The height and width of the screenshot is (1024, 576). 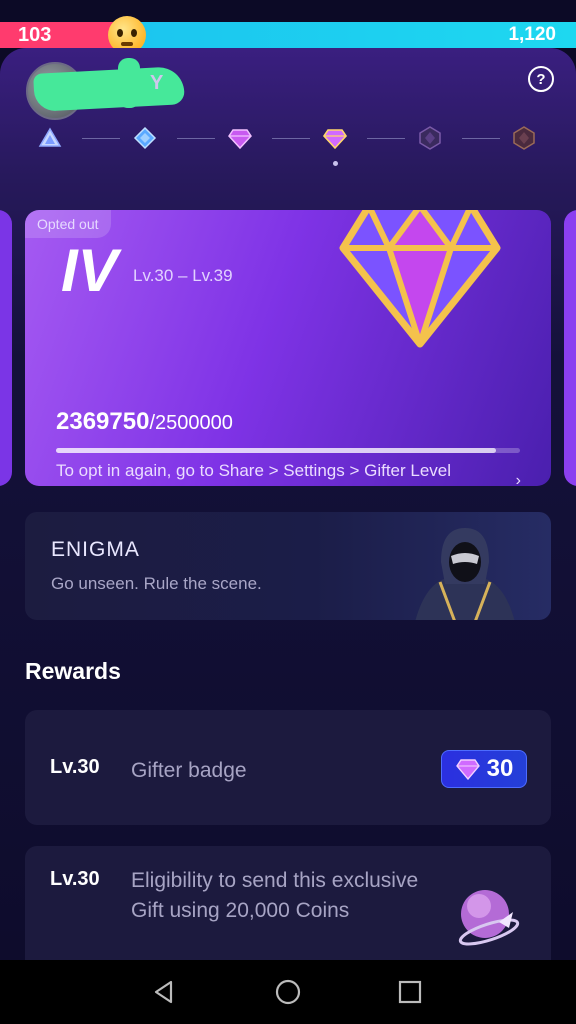 What do you see at coordinates (6, 348) in the screenshot?
I see `prev-tier-card` at bounding box center [6, 348].